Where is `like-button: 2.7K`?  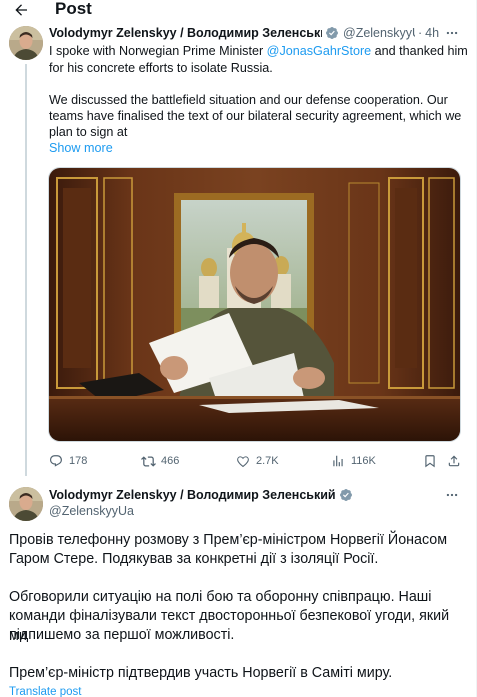 like-button: 2.7K is located at coordinates (257, 461).